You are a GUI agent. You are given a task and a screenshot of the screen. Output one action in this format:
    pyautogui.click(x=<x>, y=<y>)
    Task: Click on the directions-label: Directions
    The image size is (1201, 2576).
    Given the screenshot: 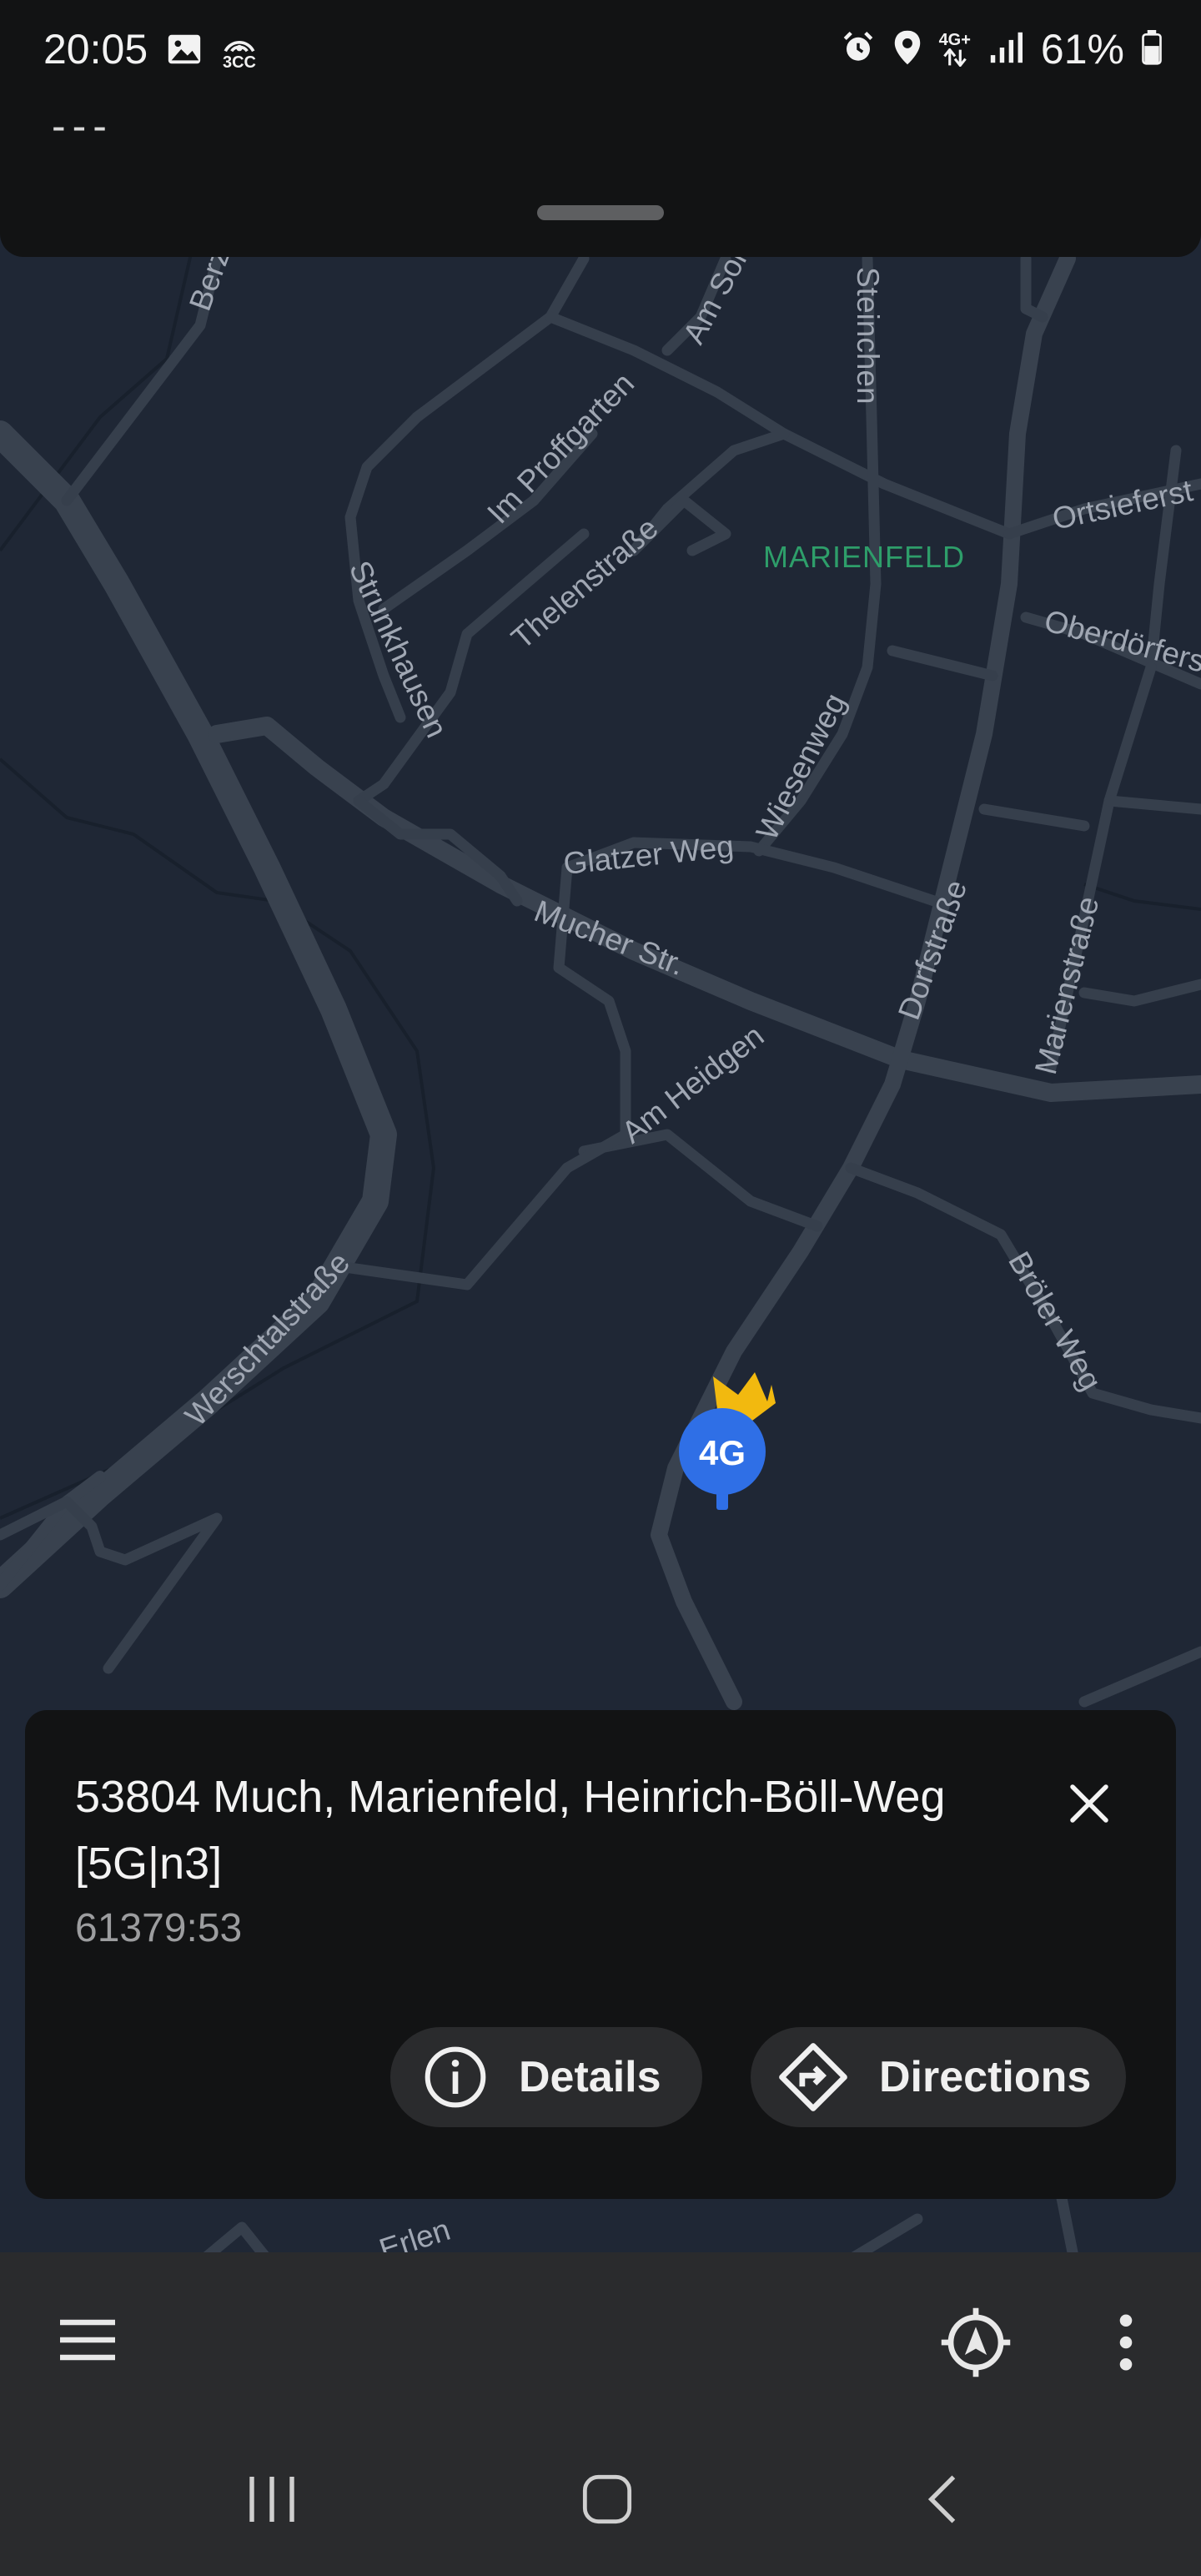 What is the action you would take?
    pyautogui.click(x=986, y=2077)
    